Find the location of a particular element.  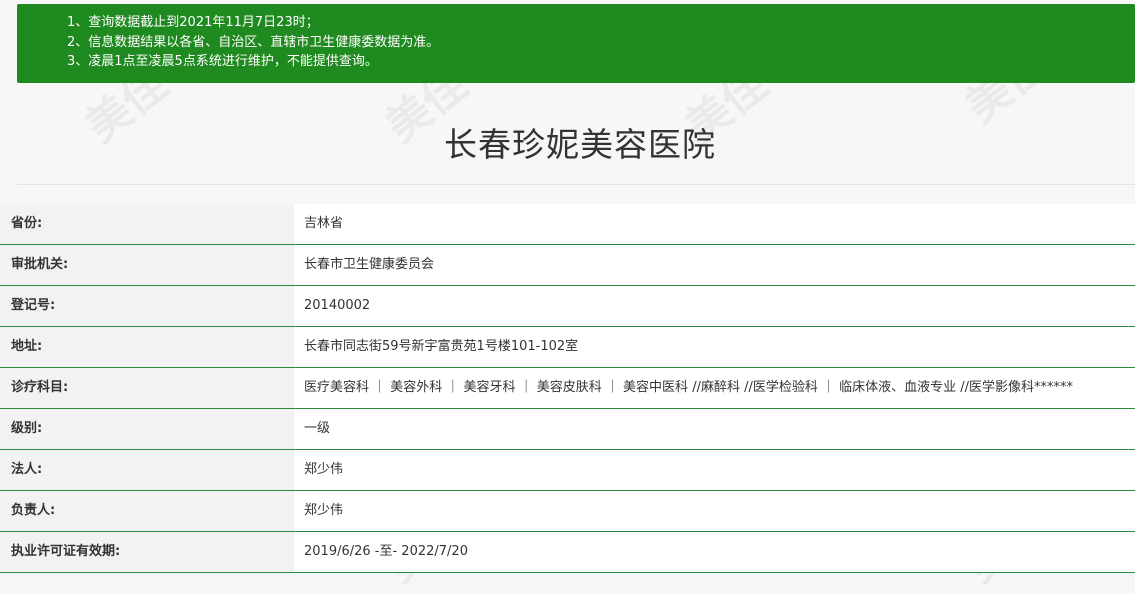

title-divider is located at coordinates (576, 184).